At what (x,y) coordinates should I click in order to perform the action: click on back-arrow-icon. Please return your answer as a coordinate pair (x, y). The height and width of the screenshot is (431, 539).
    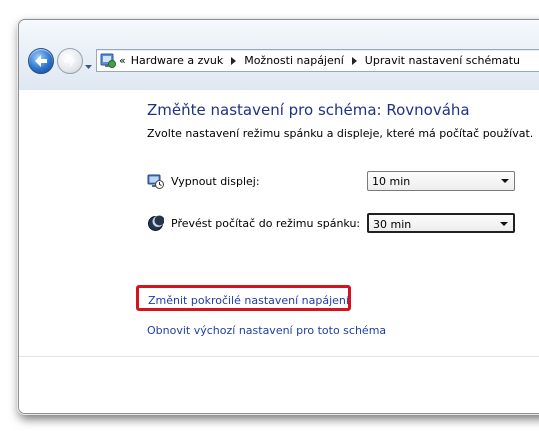
    Looking at the image, I should click on (41, 61).